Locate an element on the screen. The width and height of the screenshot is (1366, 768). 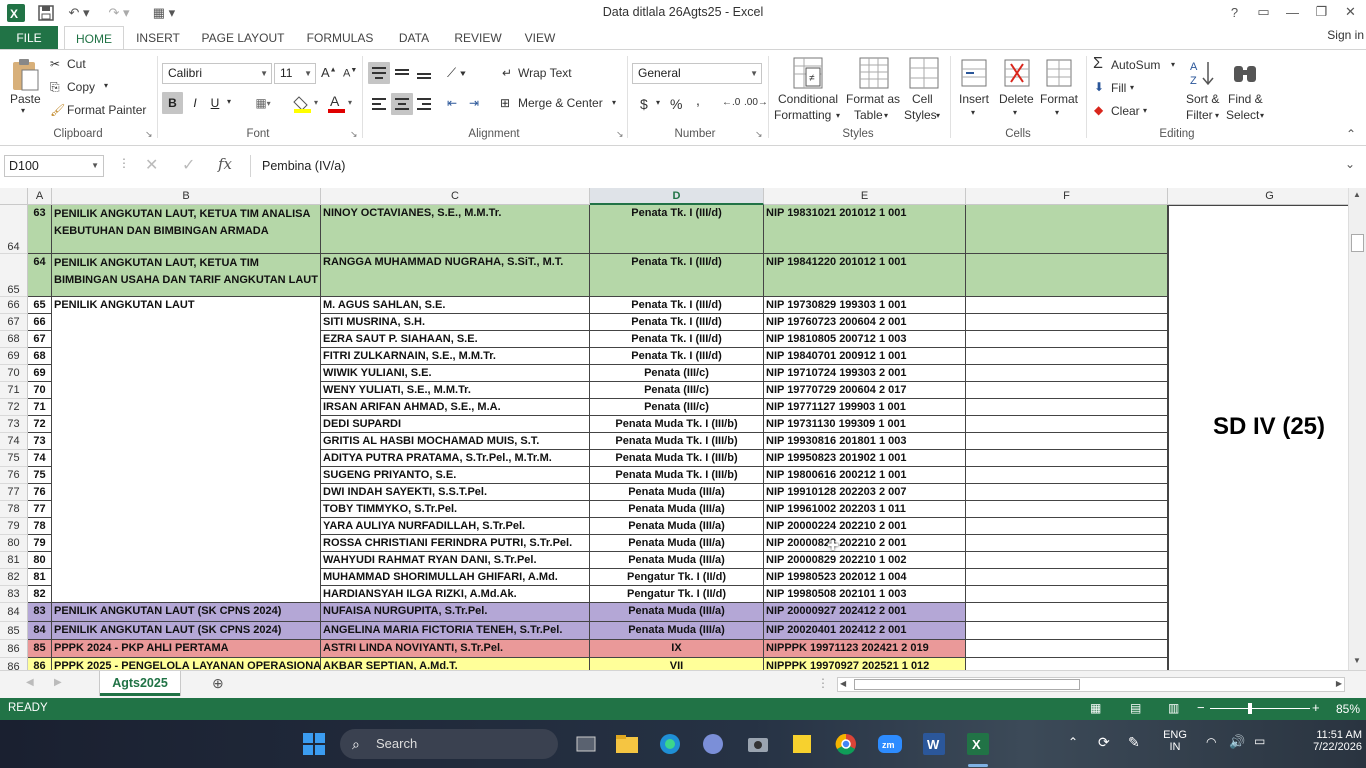
currency-button: $ is located at coordinates (644, 104).